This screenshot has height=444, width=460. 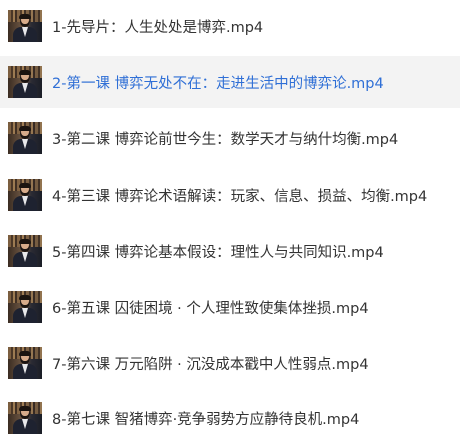 I want to click on playlist-item-title: 7-第六课 万元陷阱 · 沉没成本戳中人性弱点.mp4, so click(x=210, y=364).